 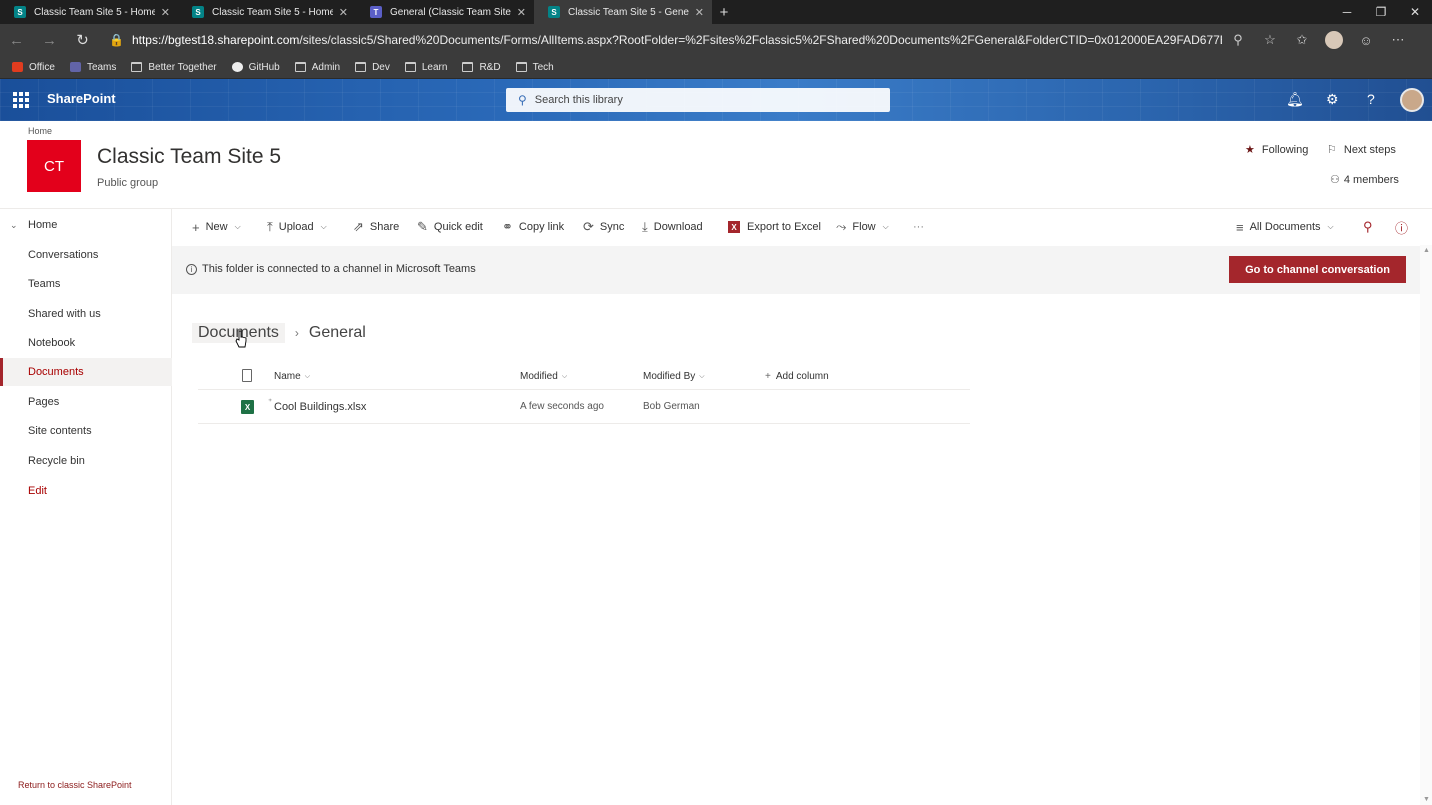 What do you see at coordinates (1426, 250) in the screenshot?
I see `scroll-up-icon: ▲` at bounding box center [1426, 250].